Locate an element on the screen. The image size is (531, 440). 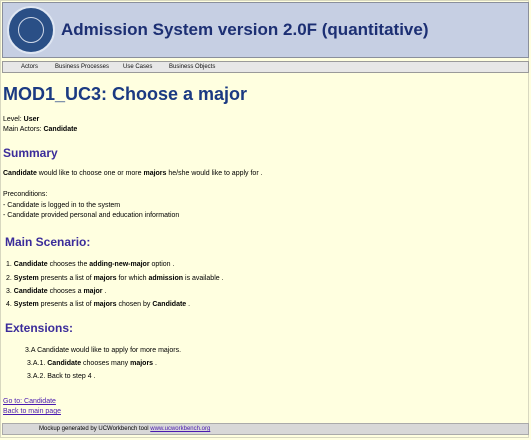
step-object: adding-new-major is located at coordinates (119, 264).